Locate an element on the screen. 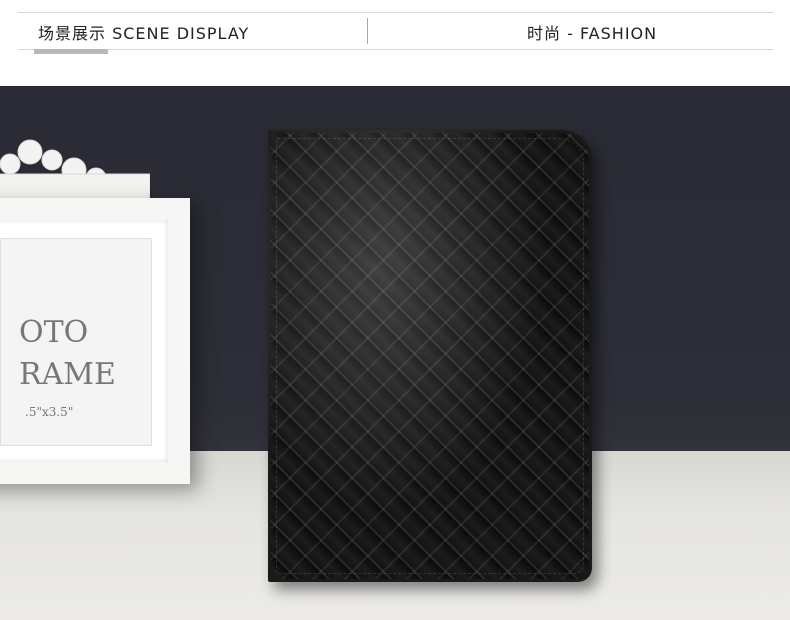 This screenshot has width=790, height=620. header-divider is located at coordinates (367, 31).